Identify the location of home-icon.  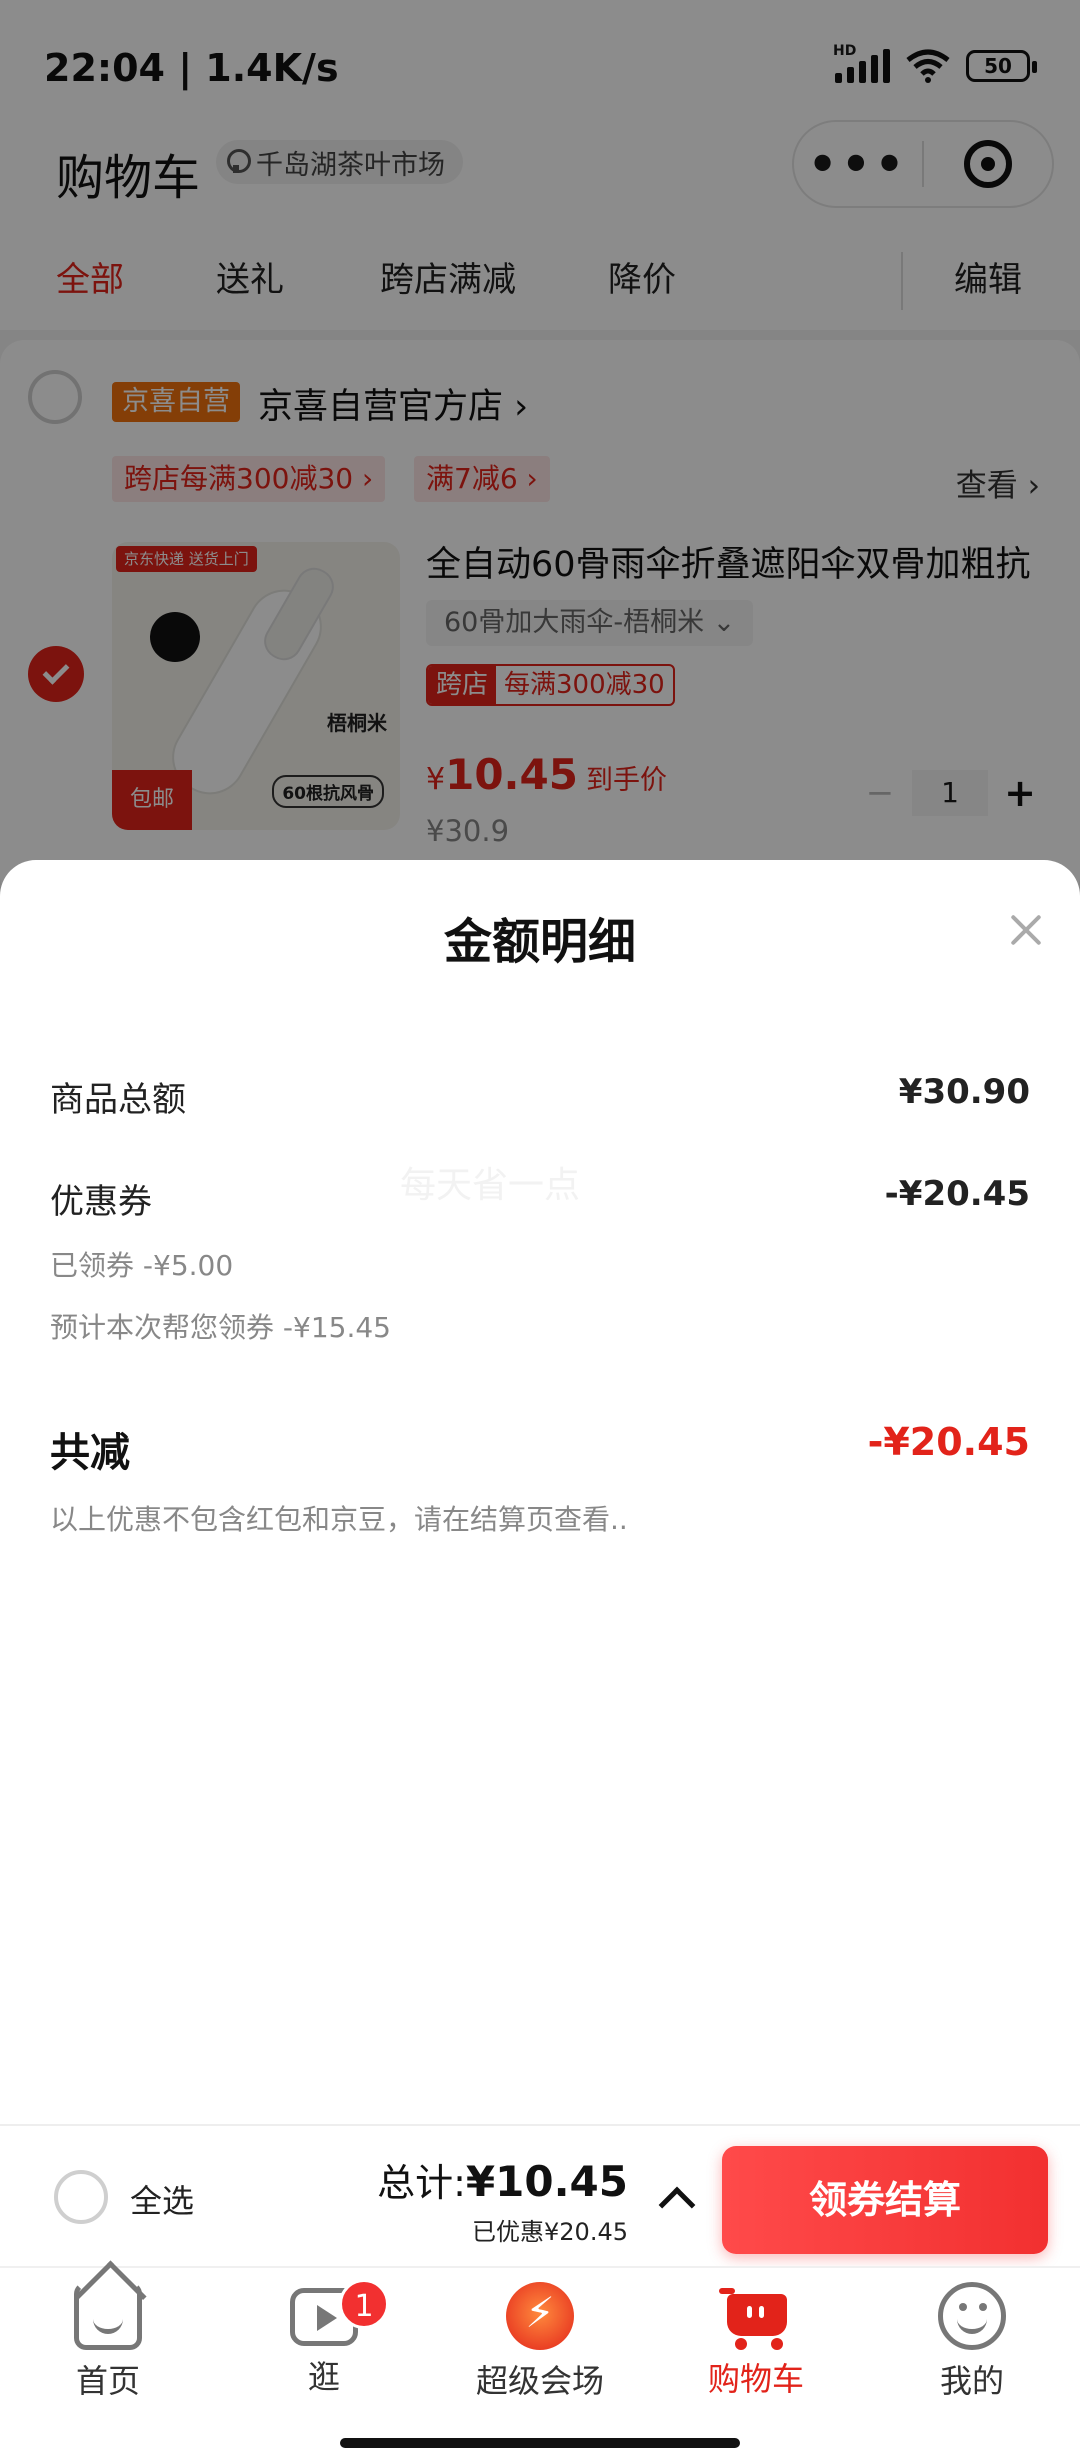
(108, 2316).